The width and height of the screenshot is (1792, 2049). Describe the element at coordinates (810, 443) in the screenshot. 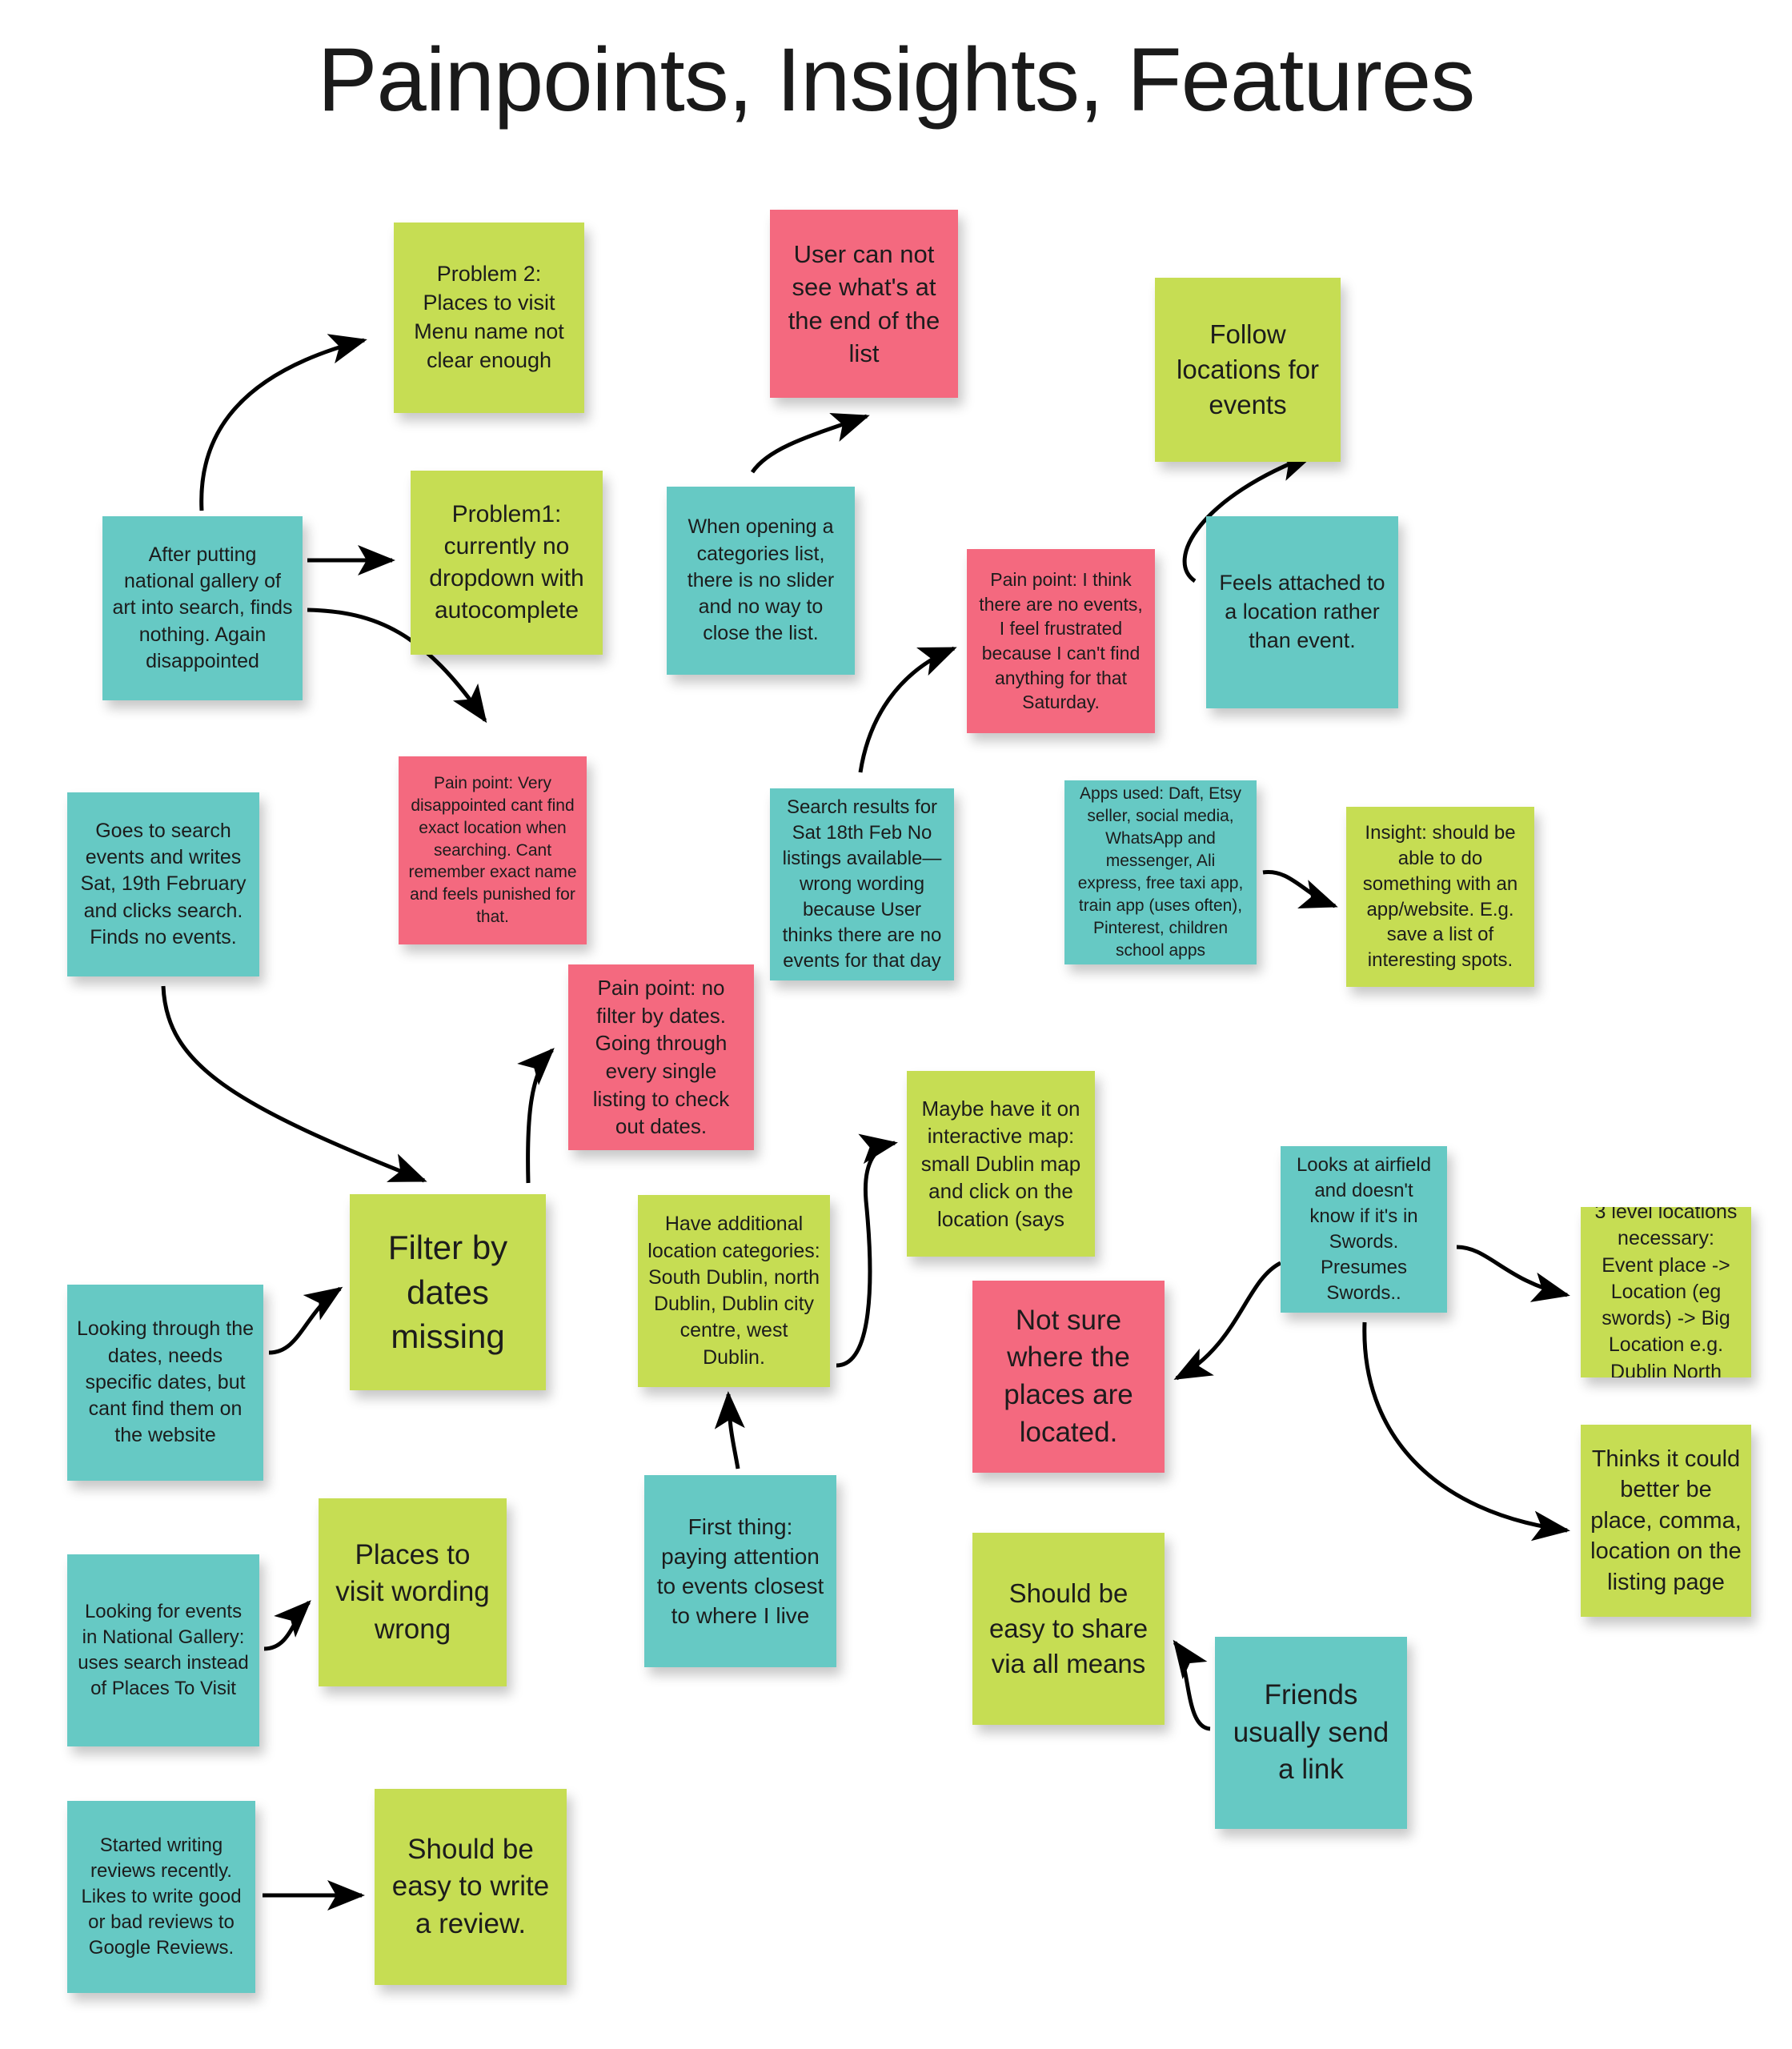

I see `connector-categories-list-to-end-of-list` at that location.